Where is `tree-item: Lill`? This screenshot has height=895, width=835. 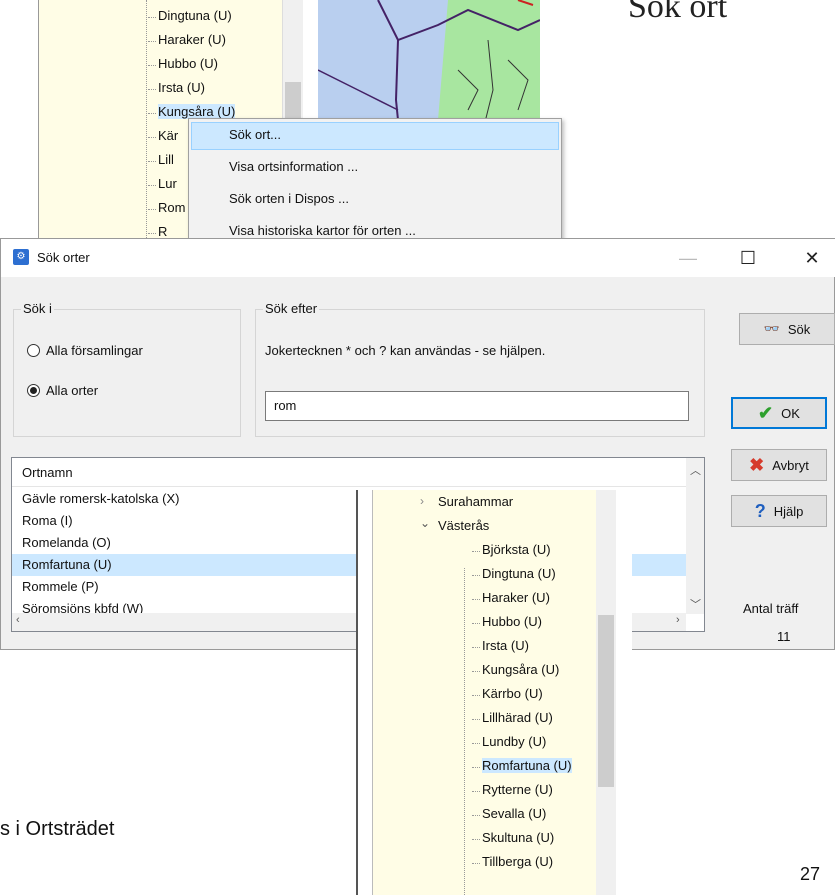
tree-item: Lill is located at coordinates (161, 159).